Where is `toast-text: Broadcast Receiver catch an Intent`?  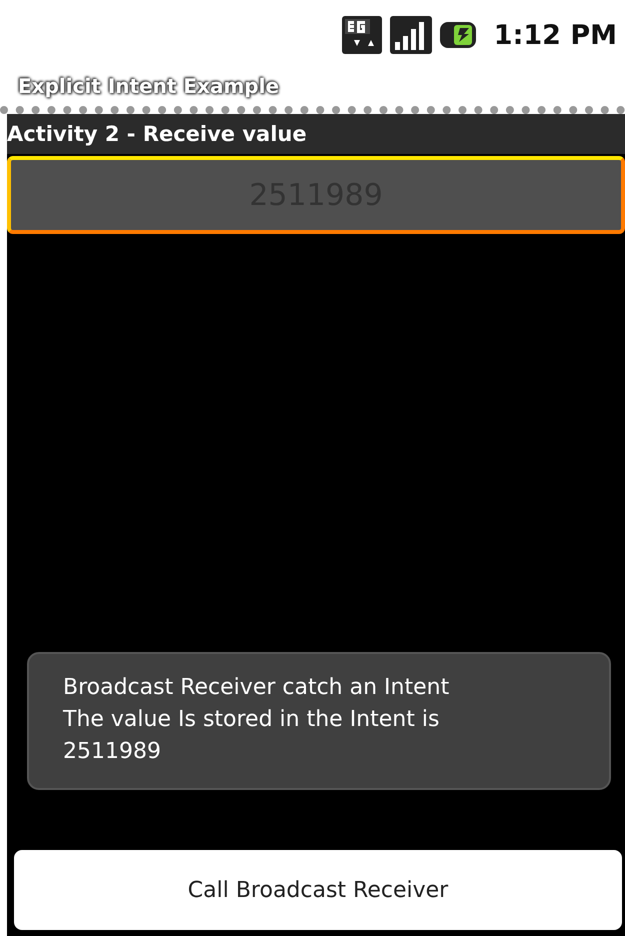
toast-text: Broadcast Receiver catch an Intent is located at coordinates (256, 688).